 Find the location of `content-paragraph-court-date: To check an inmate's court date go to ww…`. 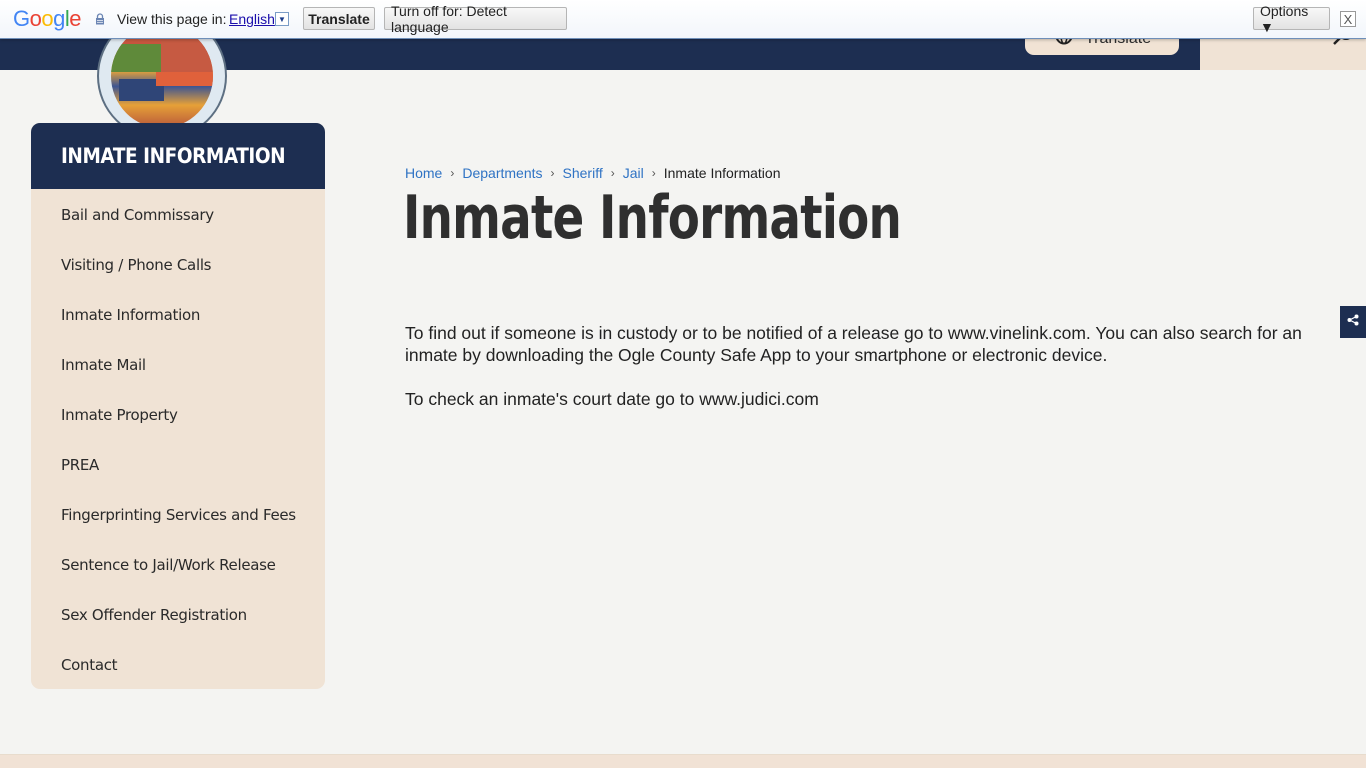

content-paragraph-court-date: To check an inmate's court date go to ww… is located at coordinates (612, 399).